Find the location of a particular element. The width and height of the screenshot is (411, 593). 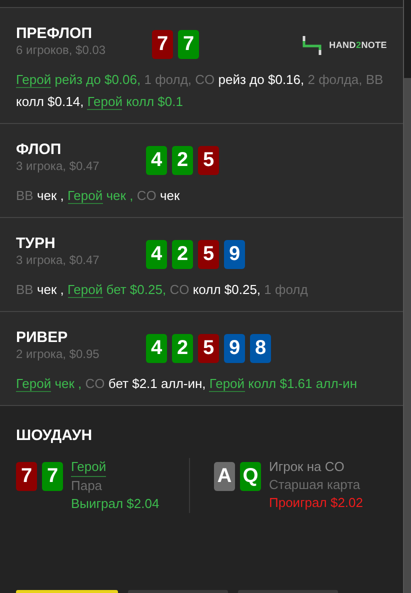

action-button is located at coordinates (67, 591).